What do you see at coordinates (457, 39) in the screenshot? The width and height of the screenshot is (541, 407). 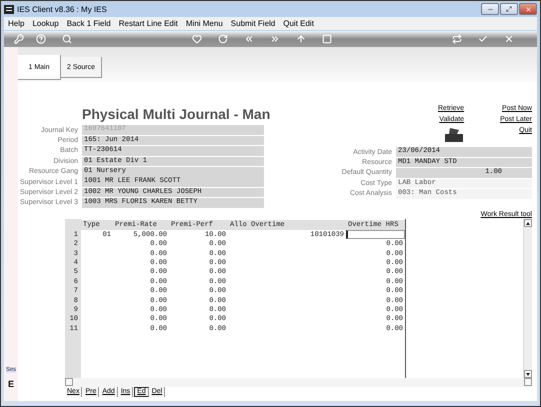 I see `repeat-icon` at bounding box center [457, 39].